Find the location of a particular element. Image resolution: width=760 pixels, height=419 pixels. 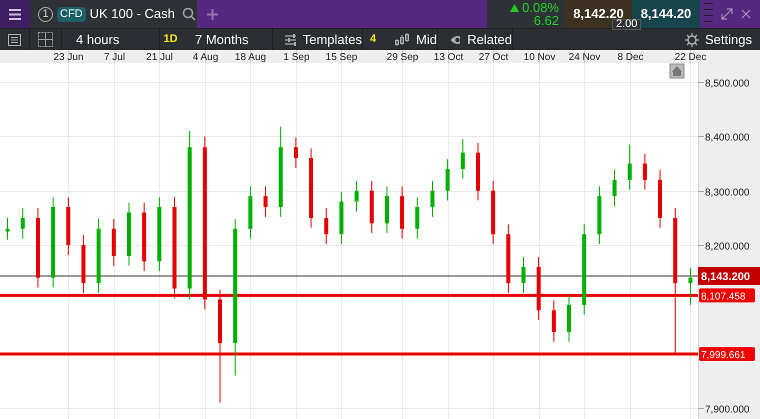

candles-icon is located at coordinates (402, 39).